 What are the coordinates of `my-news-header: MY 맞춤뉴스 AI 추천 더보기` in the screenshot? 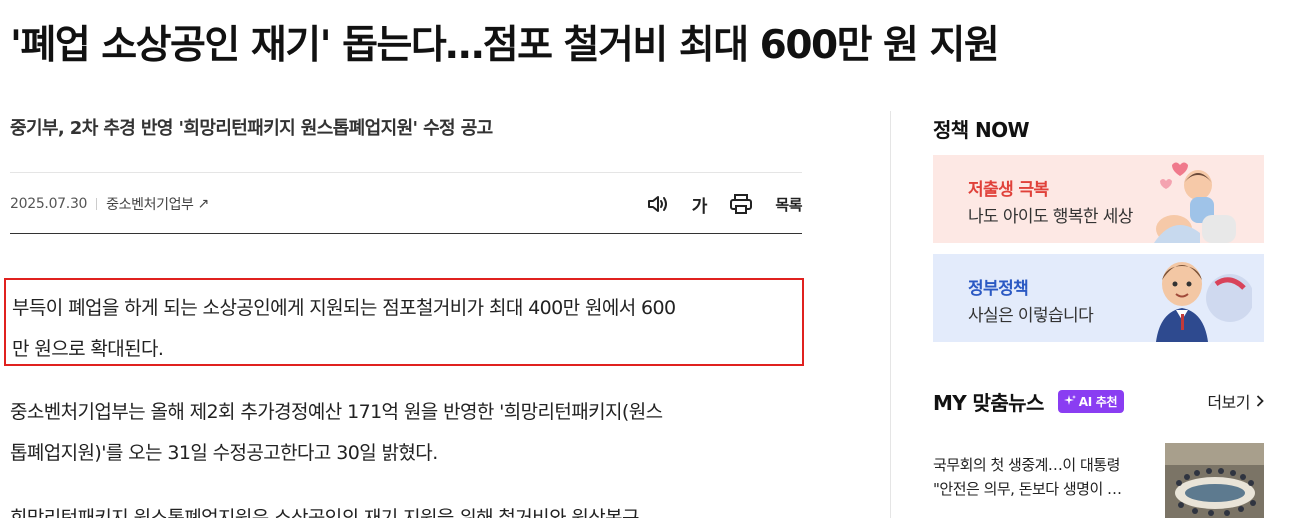 It's located at (1098, 401).